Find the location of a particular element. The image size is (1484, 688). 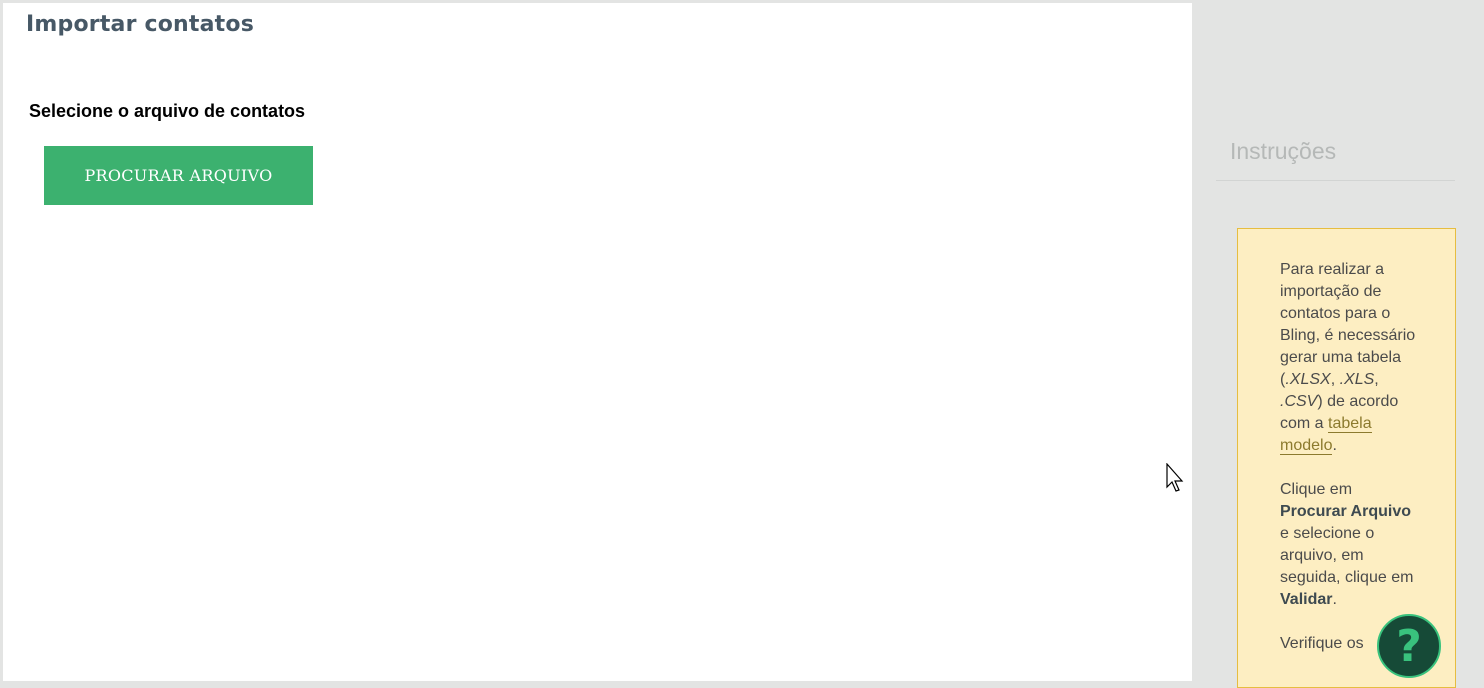

instructions-title: Instruções is located at coordinates (1283, 151).